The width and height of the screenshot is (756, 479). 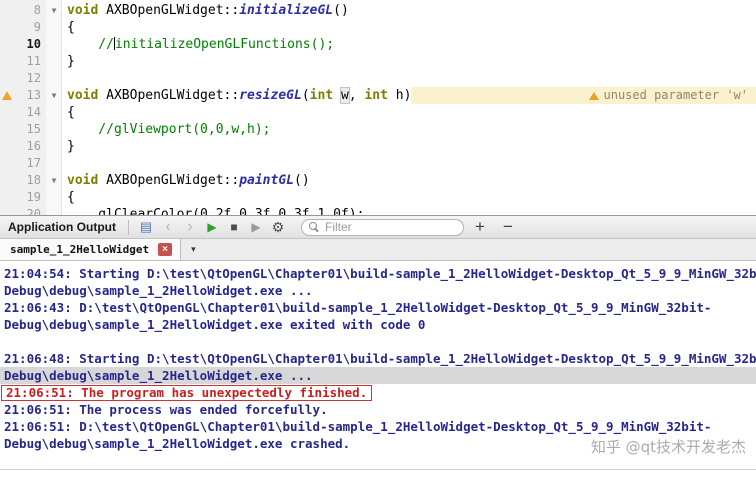 I want to click on line-number: 14, so click(x=30, y=112).